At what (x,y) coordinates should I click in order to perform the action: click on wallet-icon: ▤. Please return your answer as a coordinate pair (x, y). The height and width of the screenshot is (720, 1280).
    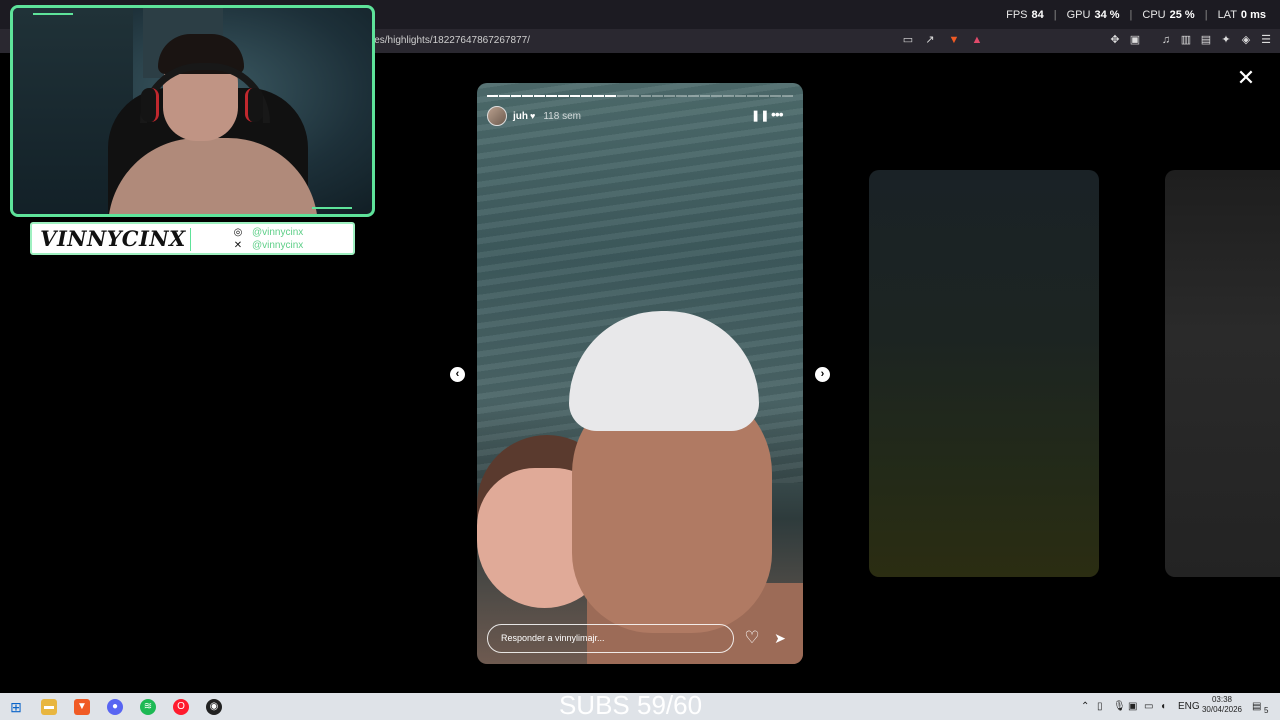
    Looking at the image, I should click on (1206, 40).